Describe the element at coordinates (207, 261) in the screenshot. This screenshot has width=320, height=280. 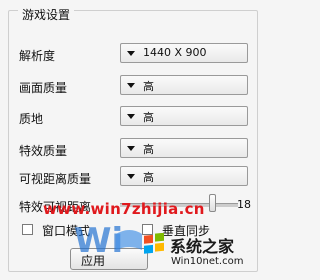
I see `watermark-site: Win10net.com` at that location.